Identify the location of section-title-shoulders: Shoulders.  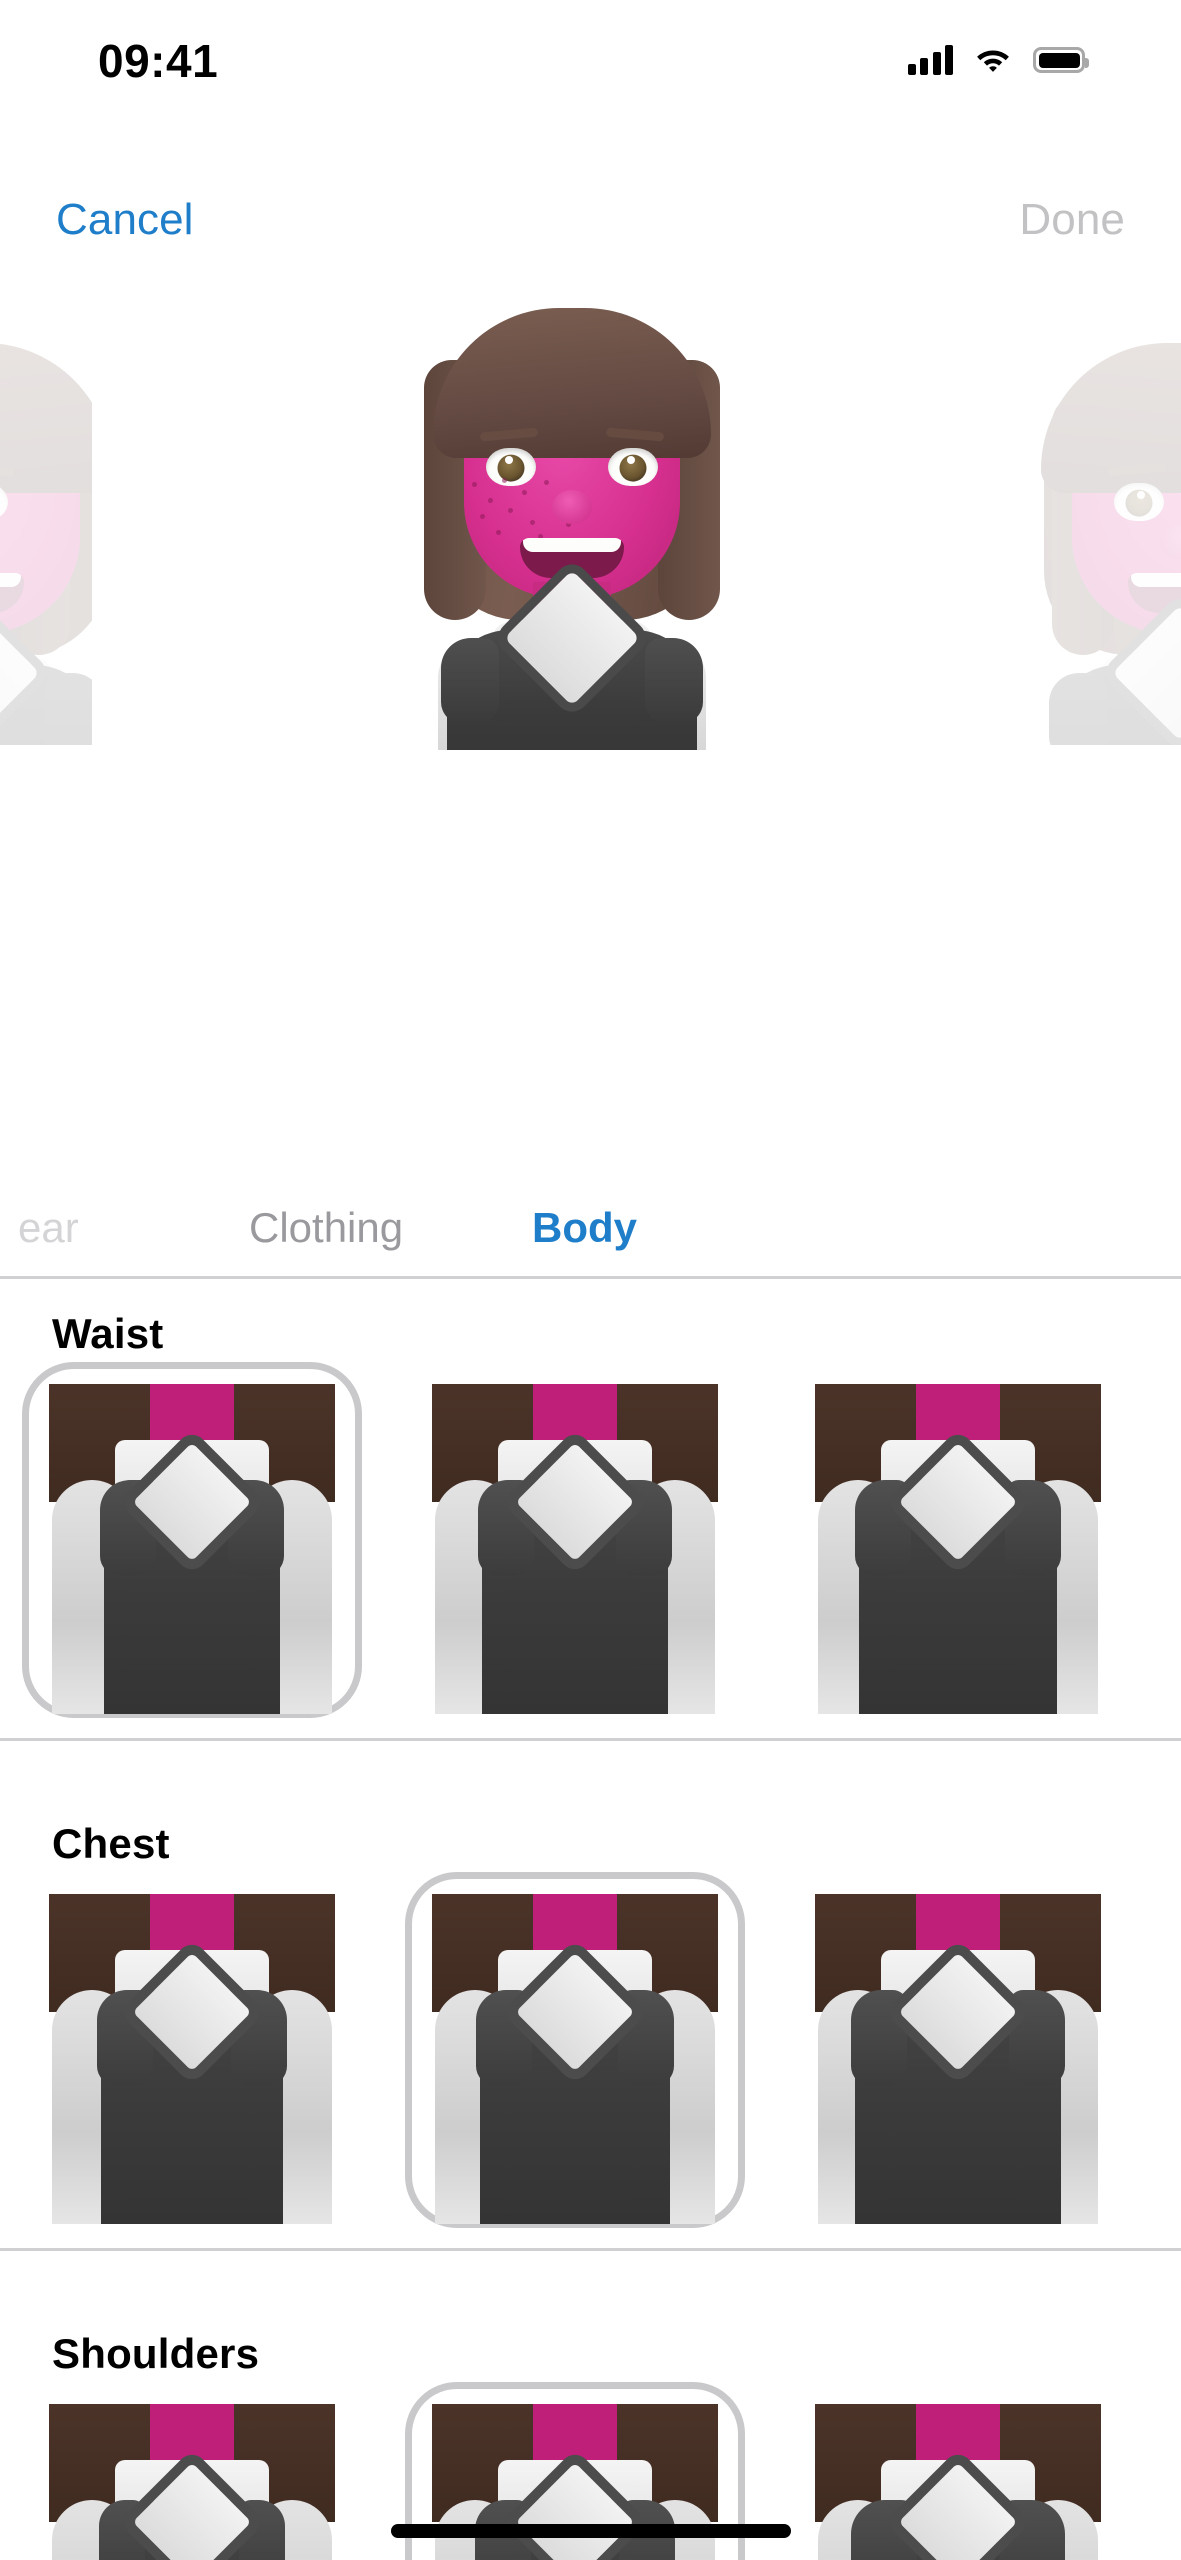
(156, 2353).